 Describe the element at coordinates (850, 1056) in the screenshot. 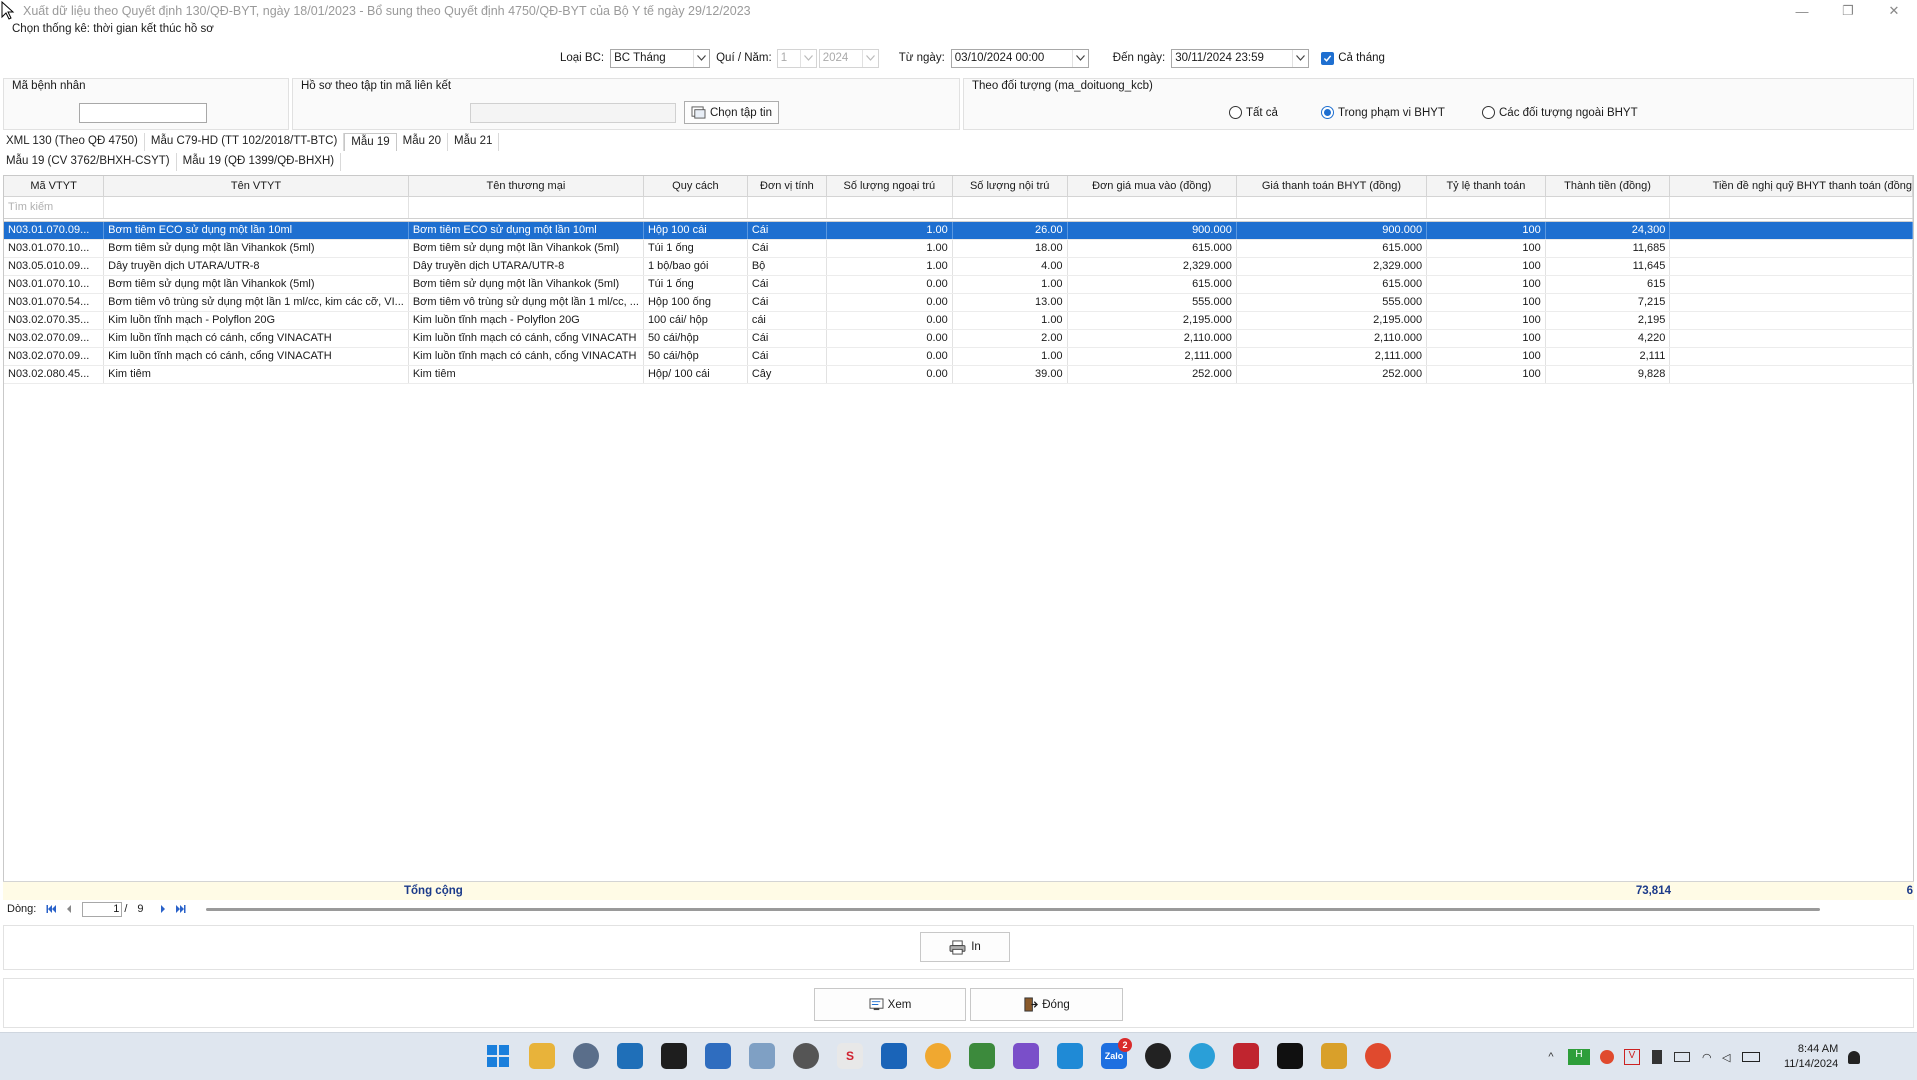

I see `red-app-icon: S` at that location.